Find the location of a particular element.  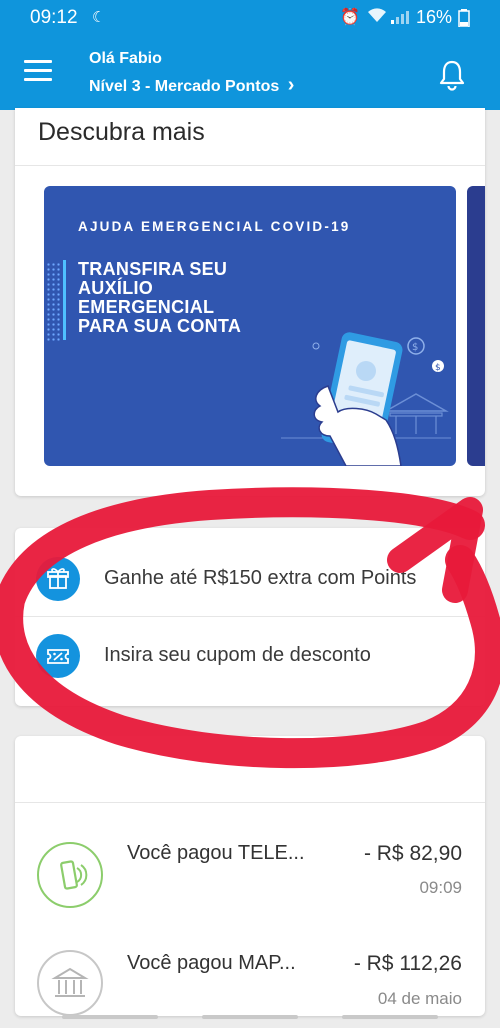

nav-handle-center is located at coordinates (250, 1017).